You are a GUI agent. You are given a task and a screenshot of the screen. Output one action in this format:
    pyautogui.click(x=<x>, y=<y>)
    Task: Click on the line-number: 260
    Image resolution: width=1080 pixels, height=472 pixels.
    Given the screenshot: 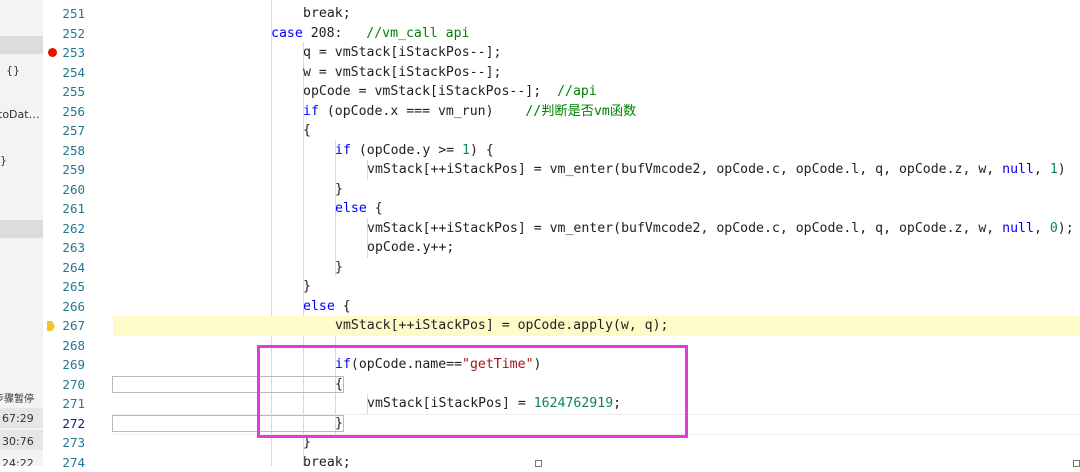 What is the action you would take?
    pyautogui.click(x=65, y=190)
    